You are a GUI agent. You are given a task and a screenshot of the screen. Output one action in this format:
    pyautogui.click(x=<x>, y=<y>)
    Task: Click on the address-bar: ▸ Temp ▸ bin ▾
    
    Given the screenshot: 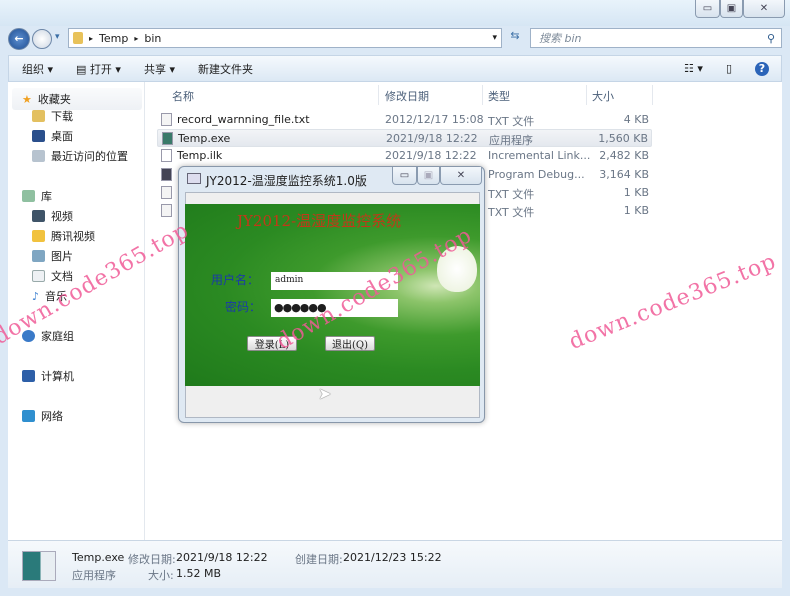 What is the action you would take?
    pyautogui.click(x=285, y=38)
    